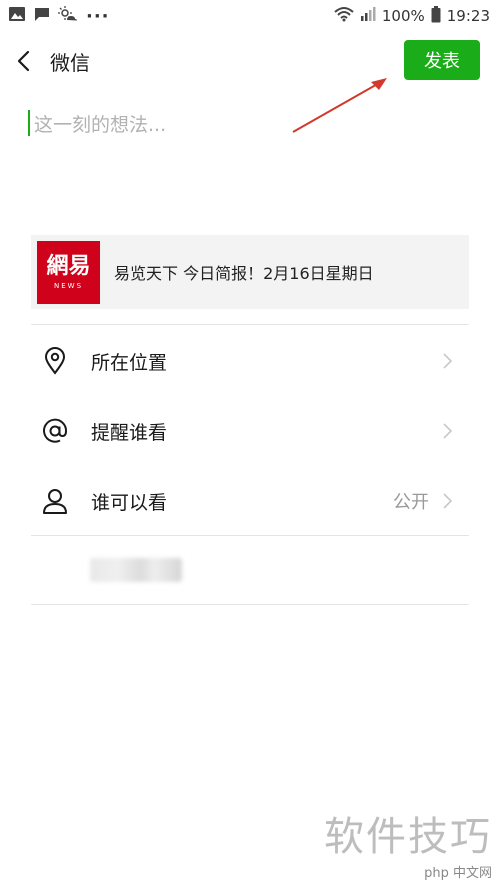  What do you see at coordinates (136, 570) in the screenshot?
I see `blurred-content` at bounding box center [136, 570].